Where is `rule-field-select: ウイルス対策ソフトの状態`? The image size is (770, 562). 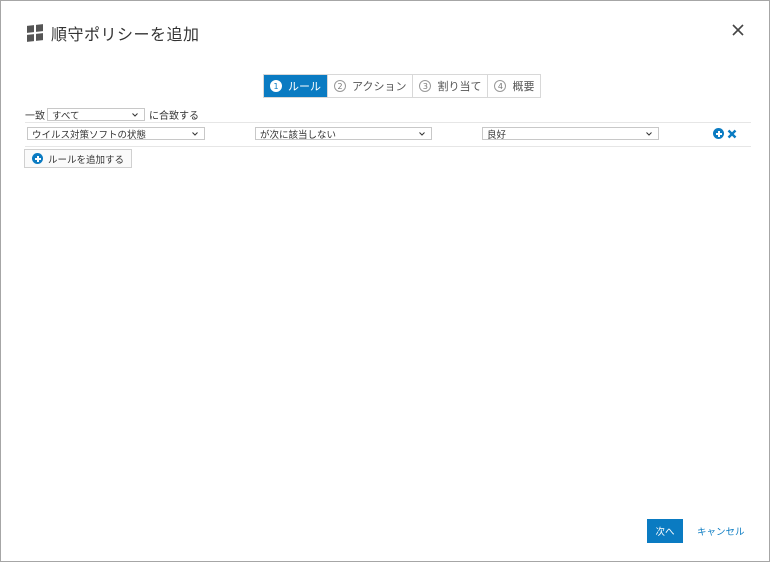 rule-field-select: ウイルス対策ソフトの状態 is located at coordinates (116, 134).